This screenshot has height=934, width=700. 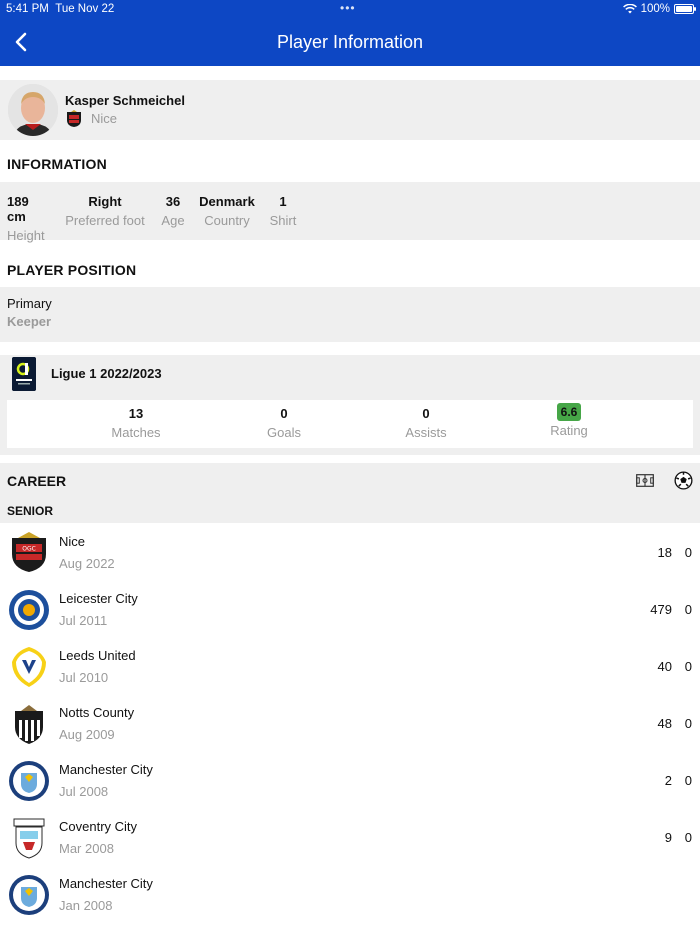 I want to click on info-label: Height, so click(x=26, y=235).